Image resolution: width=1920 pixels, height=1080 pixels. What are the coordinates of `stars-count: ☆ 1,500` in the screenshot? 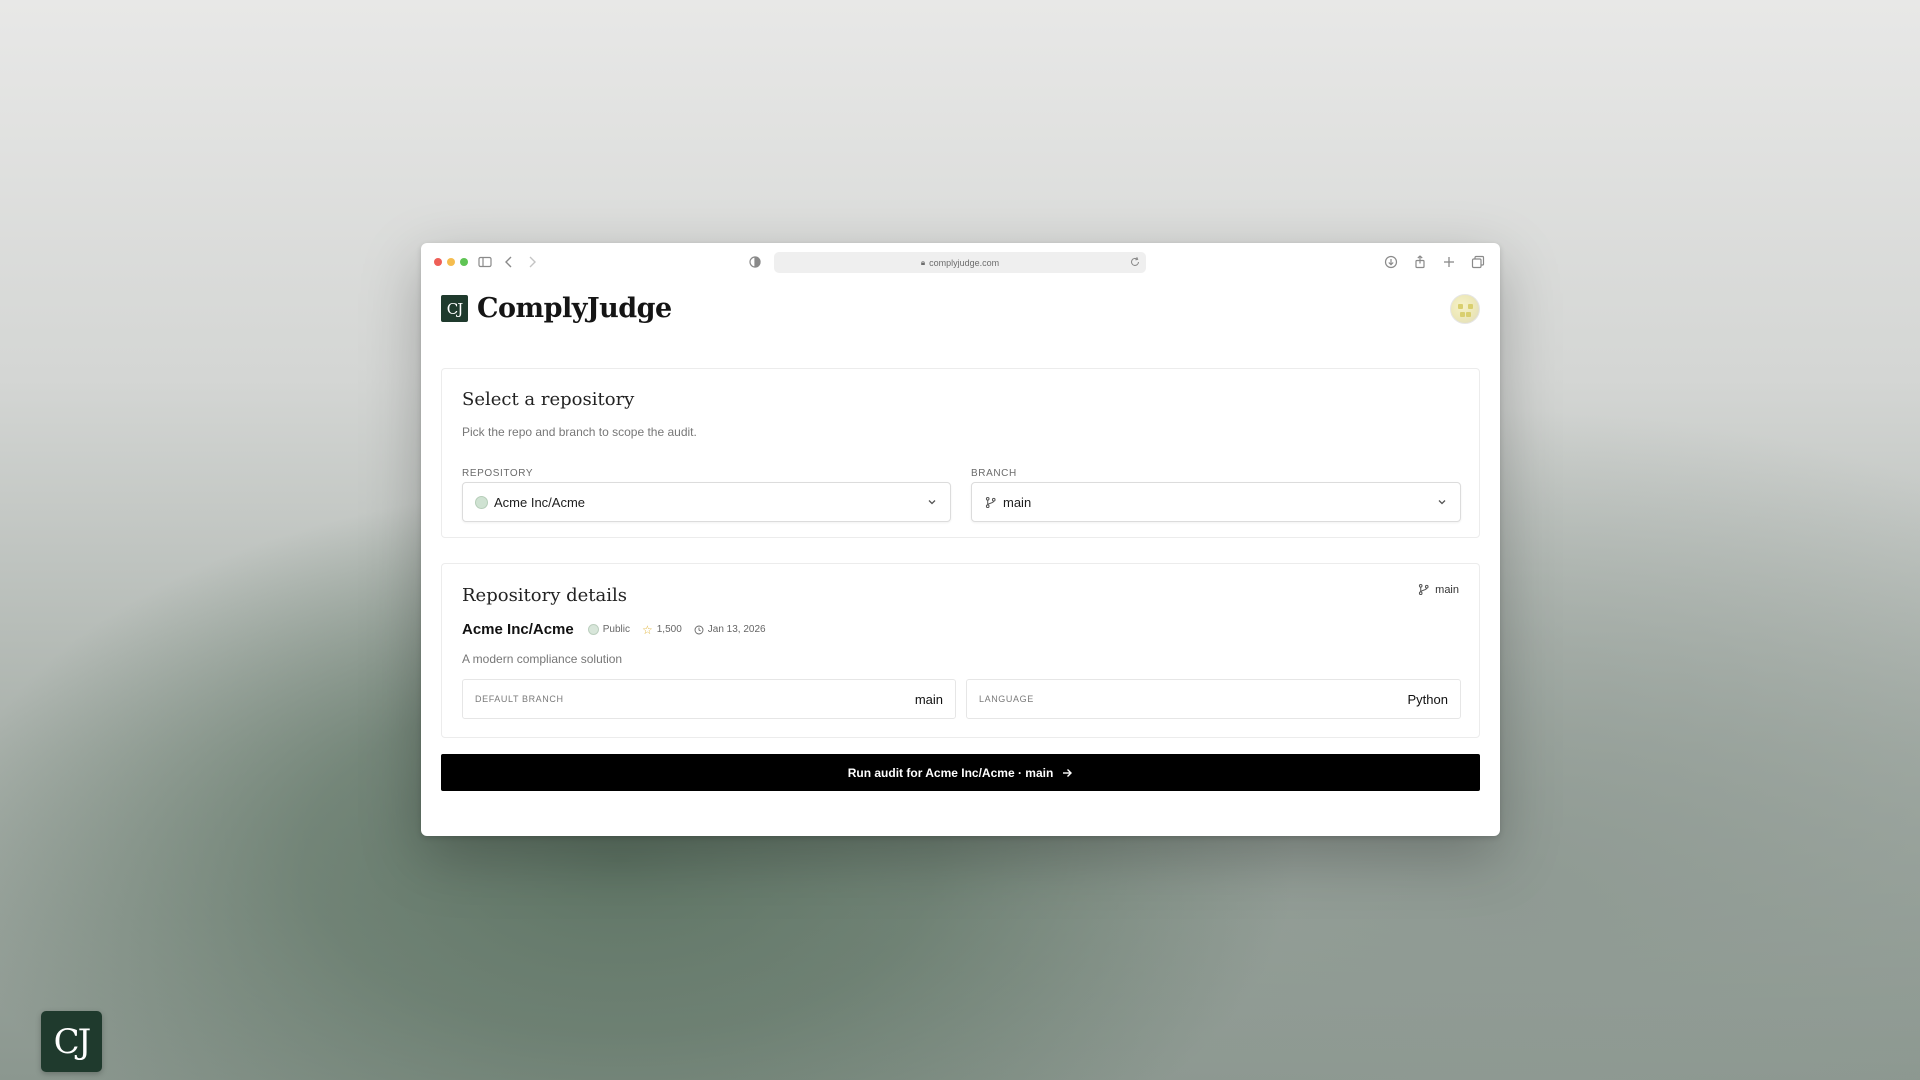 It's located at (662, 630).